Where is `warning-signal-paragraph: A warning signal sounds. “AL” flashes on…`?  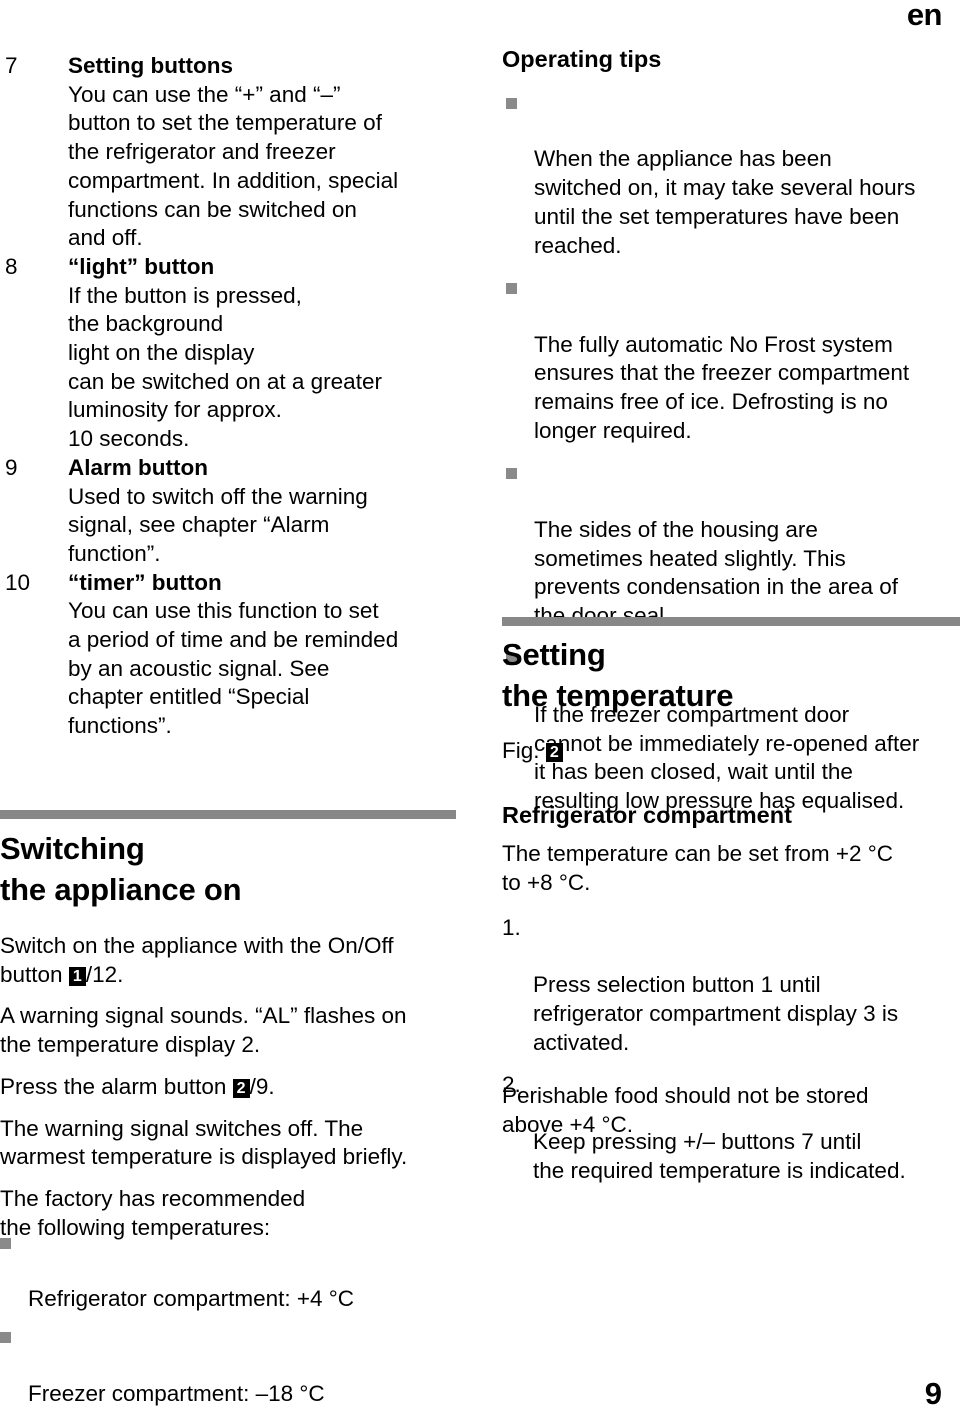 warning-signal-paragraph: A warning signal sounds. “AL” flashes on… is located at coordinates (203, 1030).